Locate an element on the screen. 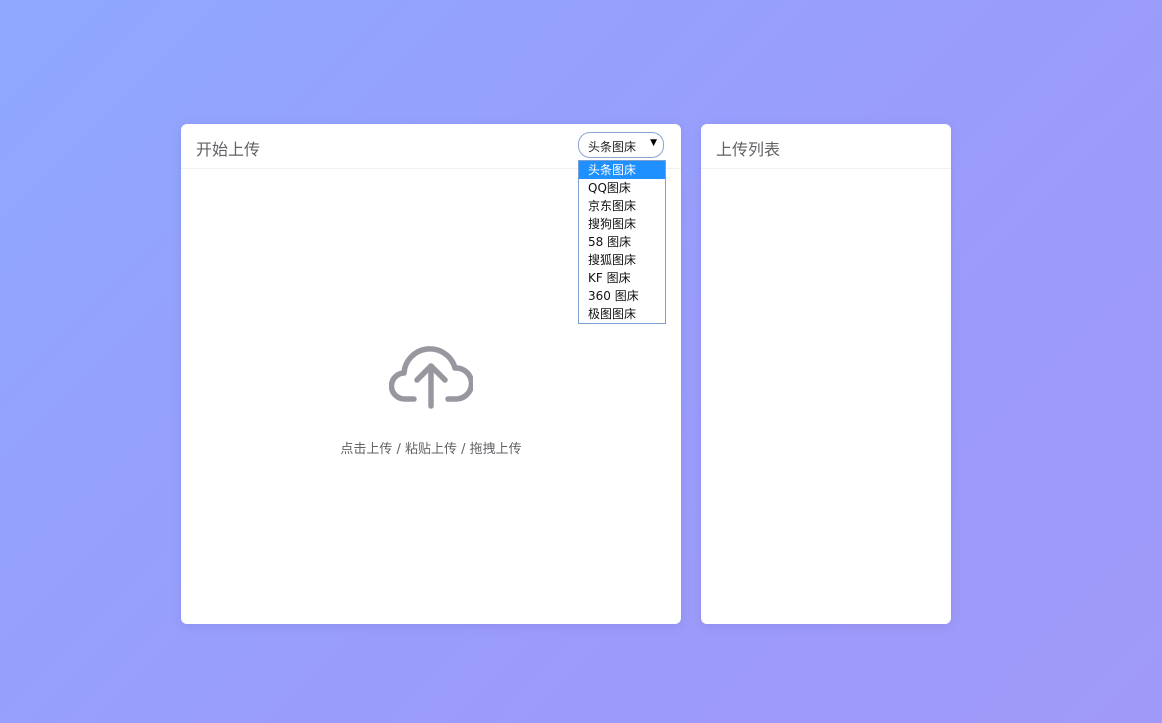 This screenshot has width=1162, height=723. upload-list-panel: 上传列表 is located at coordinates (826, 374).